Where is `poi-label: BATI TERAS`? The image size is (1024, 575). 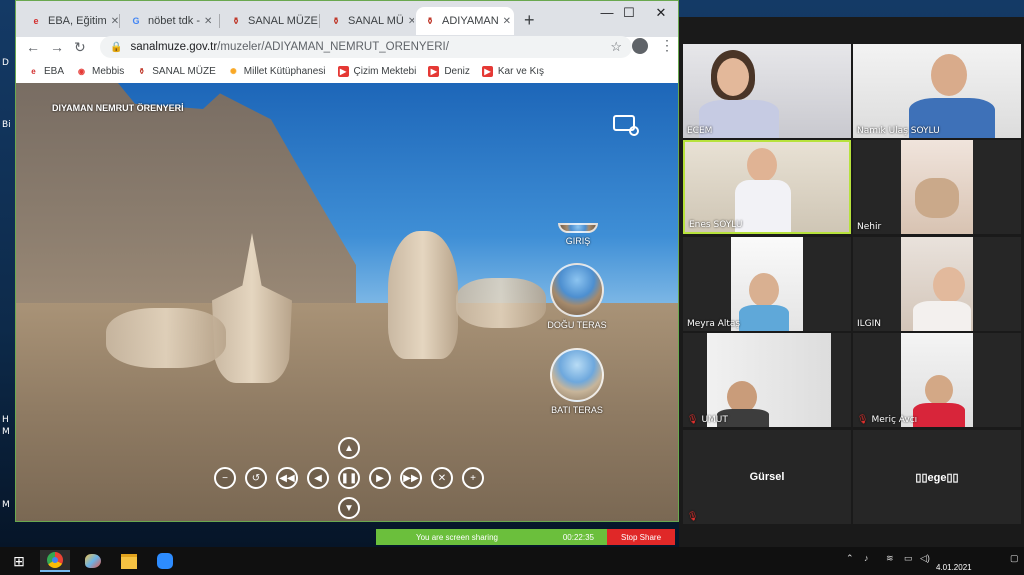 poi-label: BATI TERAS is located at coordinates (577, 410).